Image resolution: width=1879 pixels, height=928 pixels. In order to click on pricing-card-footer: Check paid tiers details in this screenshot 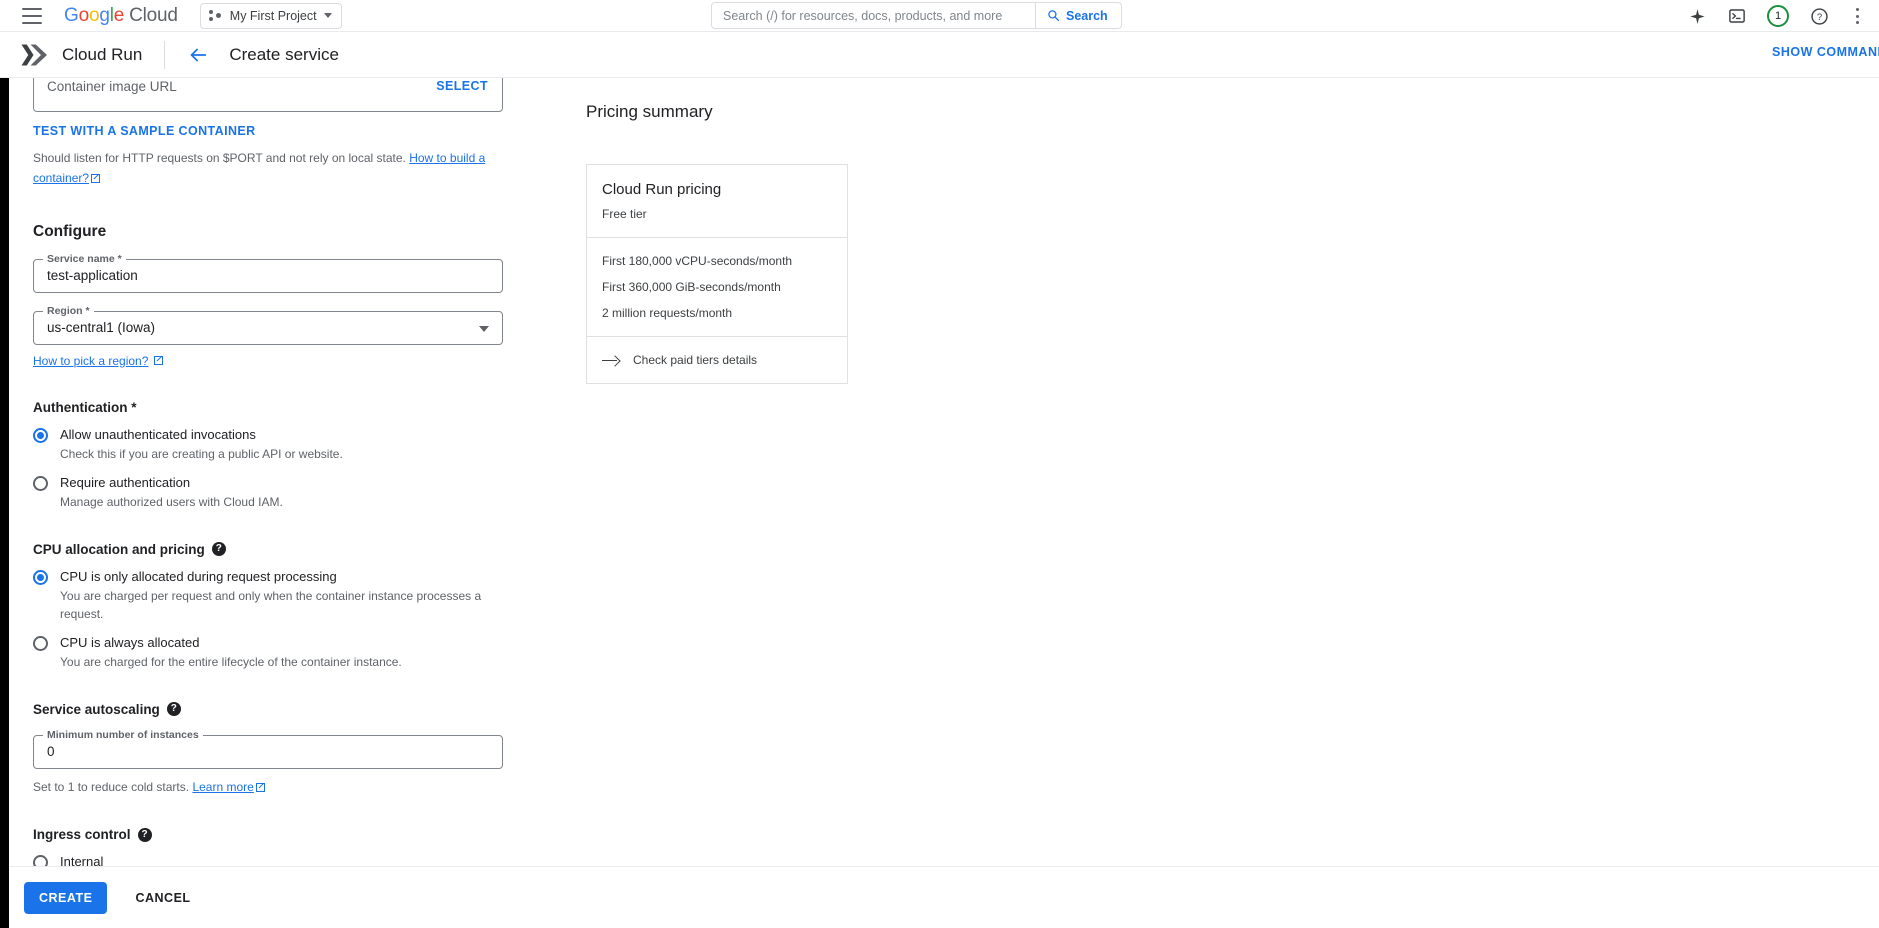, I will do `click(717, 360)`.